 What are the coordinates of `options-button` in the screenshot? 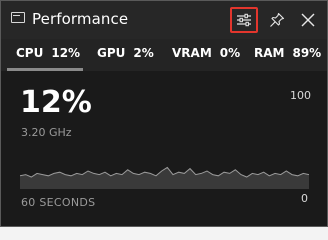 It's located at (244, 20).